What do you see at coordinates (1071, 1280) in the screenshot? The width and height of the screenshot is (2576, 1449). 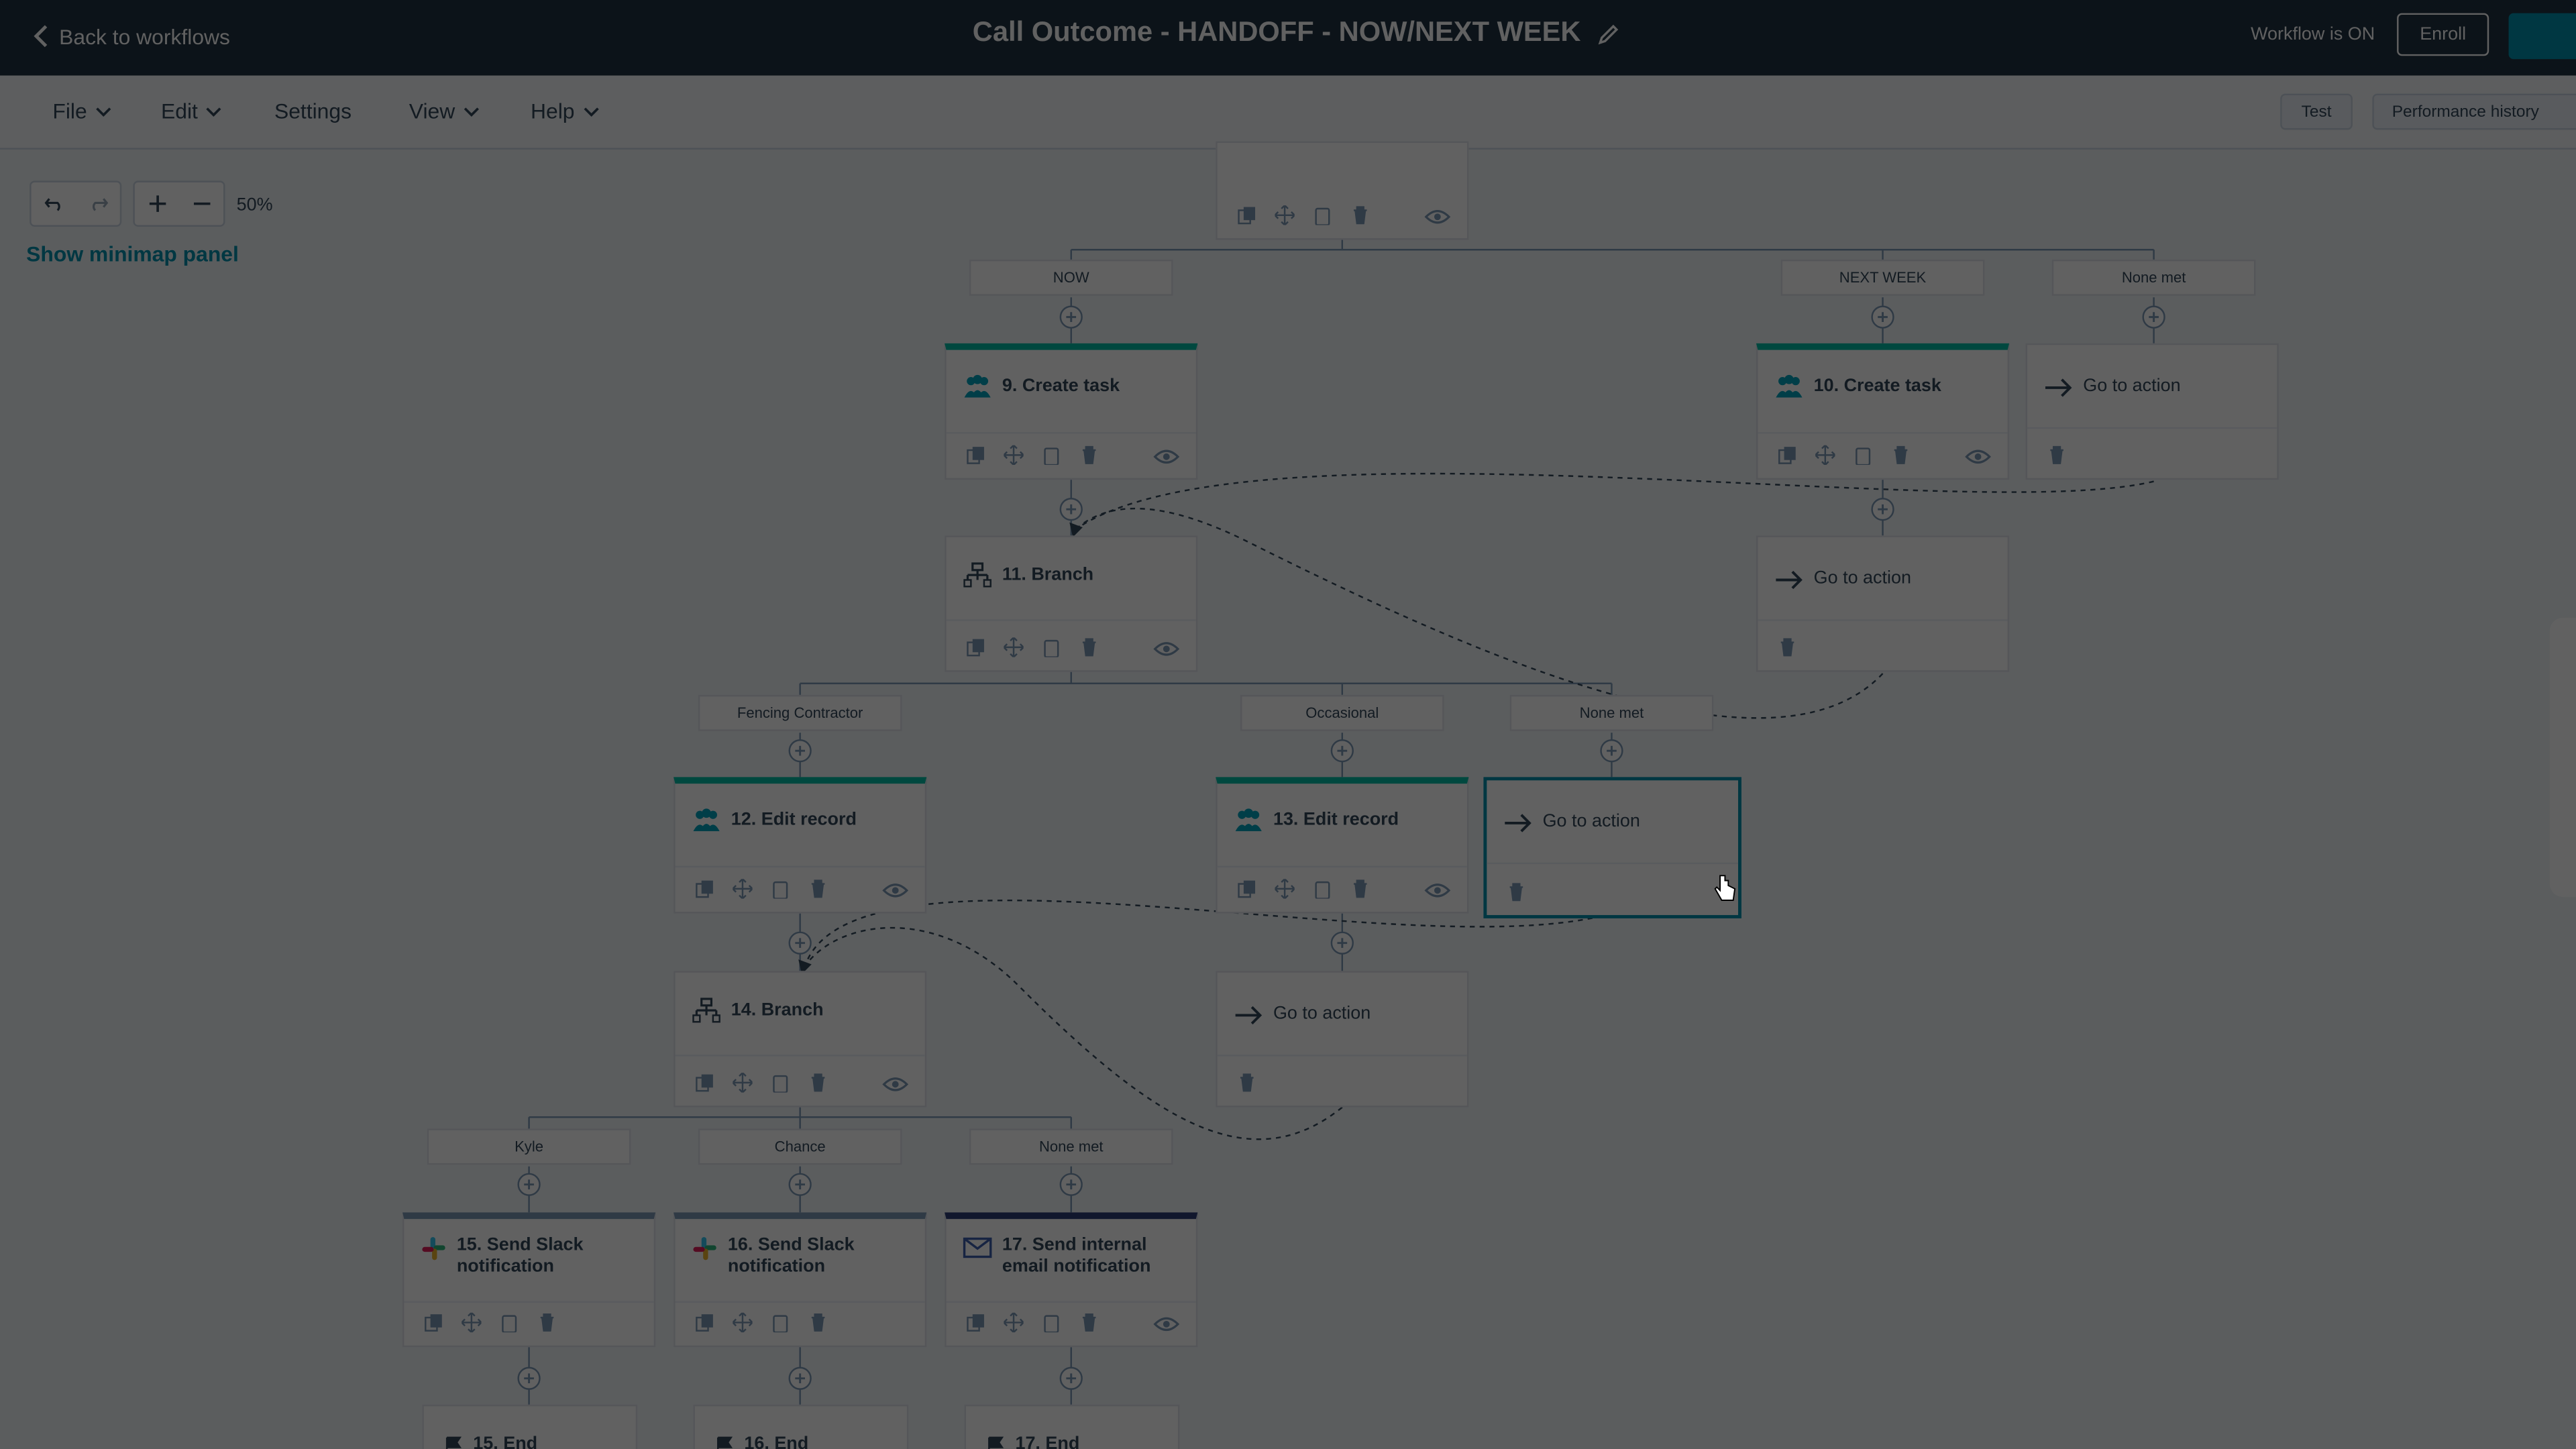 I see `action-node-send-email: 17. Send internal email notification` at bounding box center [1071, 1280].